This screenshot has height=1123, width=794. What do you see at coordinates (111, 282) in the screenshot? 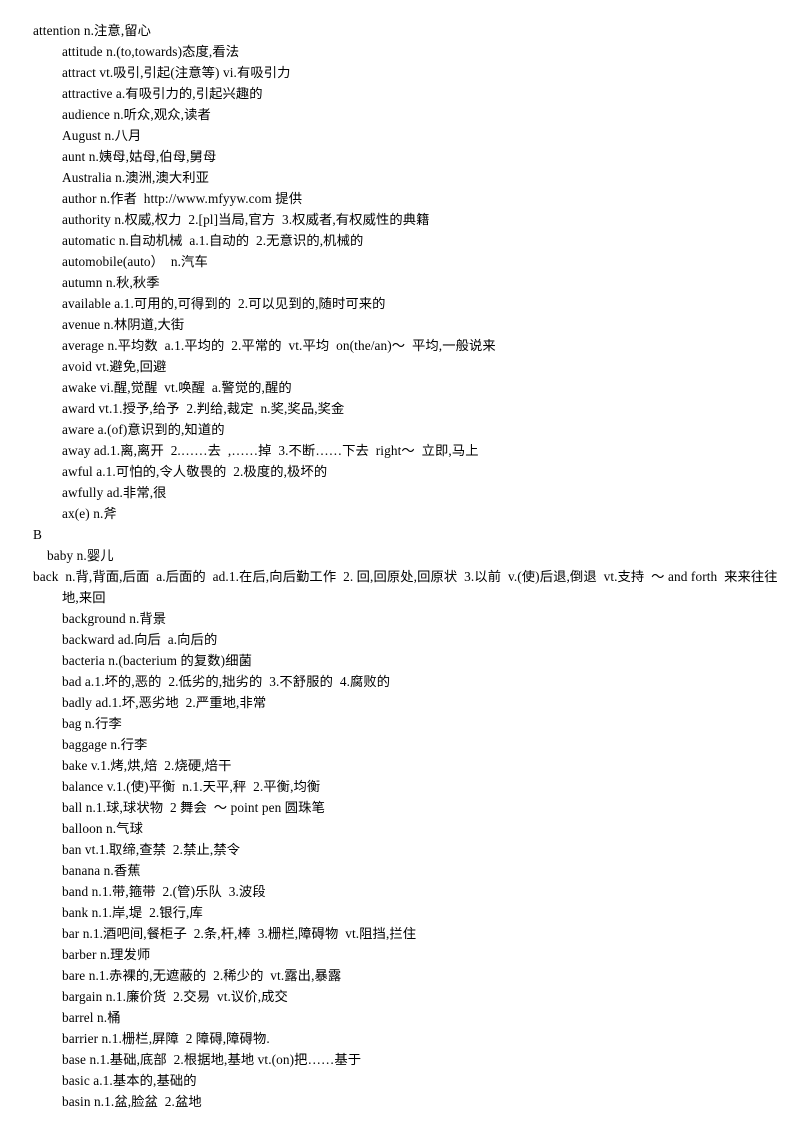
I see `vocabulary-entry: autumn n.秋,秋季` at bounding box center [111, 282].